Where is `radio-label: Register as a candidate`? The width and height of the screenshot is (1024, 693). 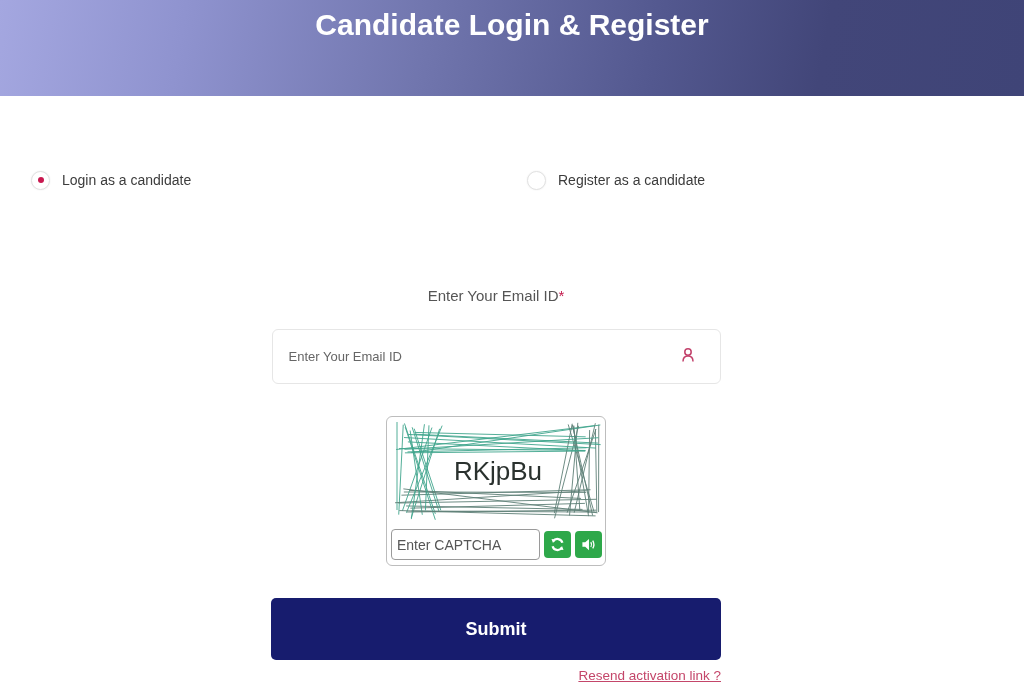
radio-label: Register as a candidate is located at coordinates (632, 180).